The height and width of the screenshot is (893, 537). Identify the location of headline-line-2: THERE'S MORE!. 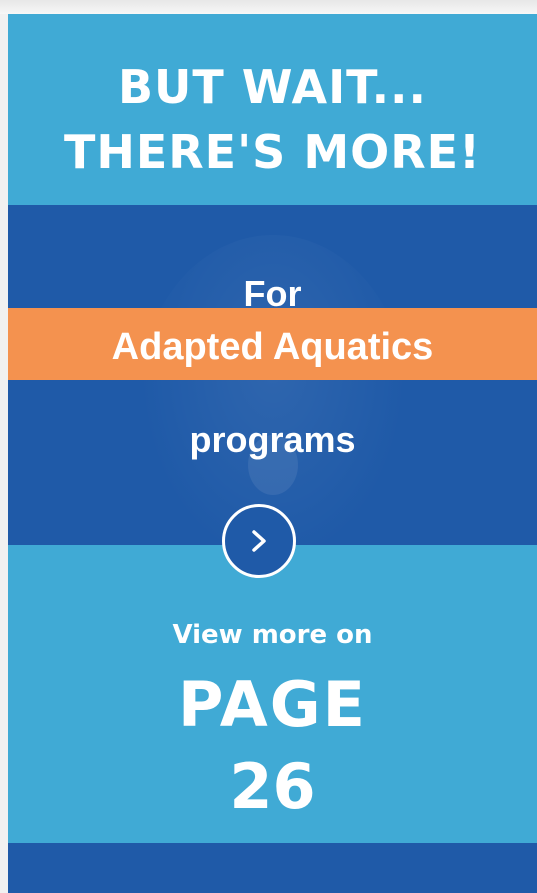
(272, 152).